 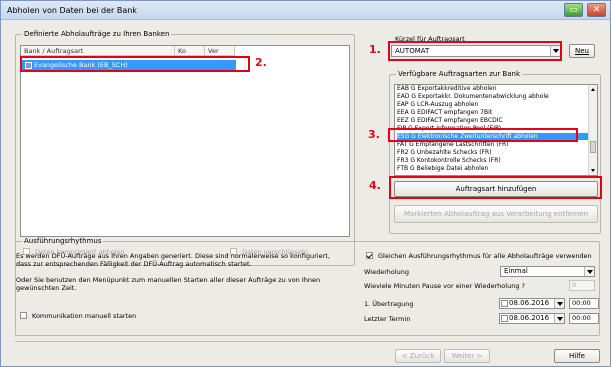 I want to click on list-item: EAB G Exportakkreditive abholen, so click(x=494, y=88).